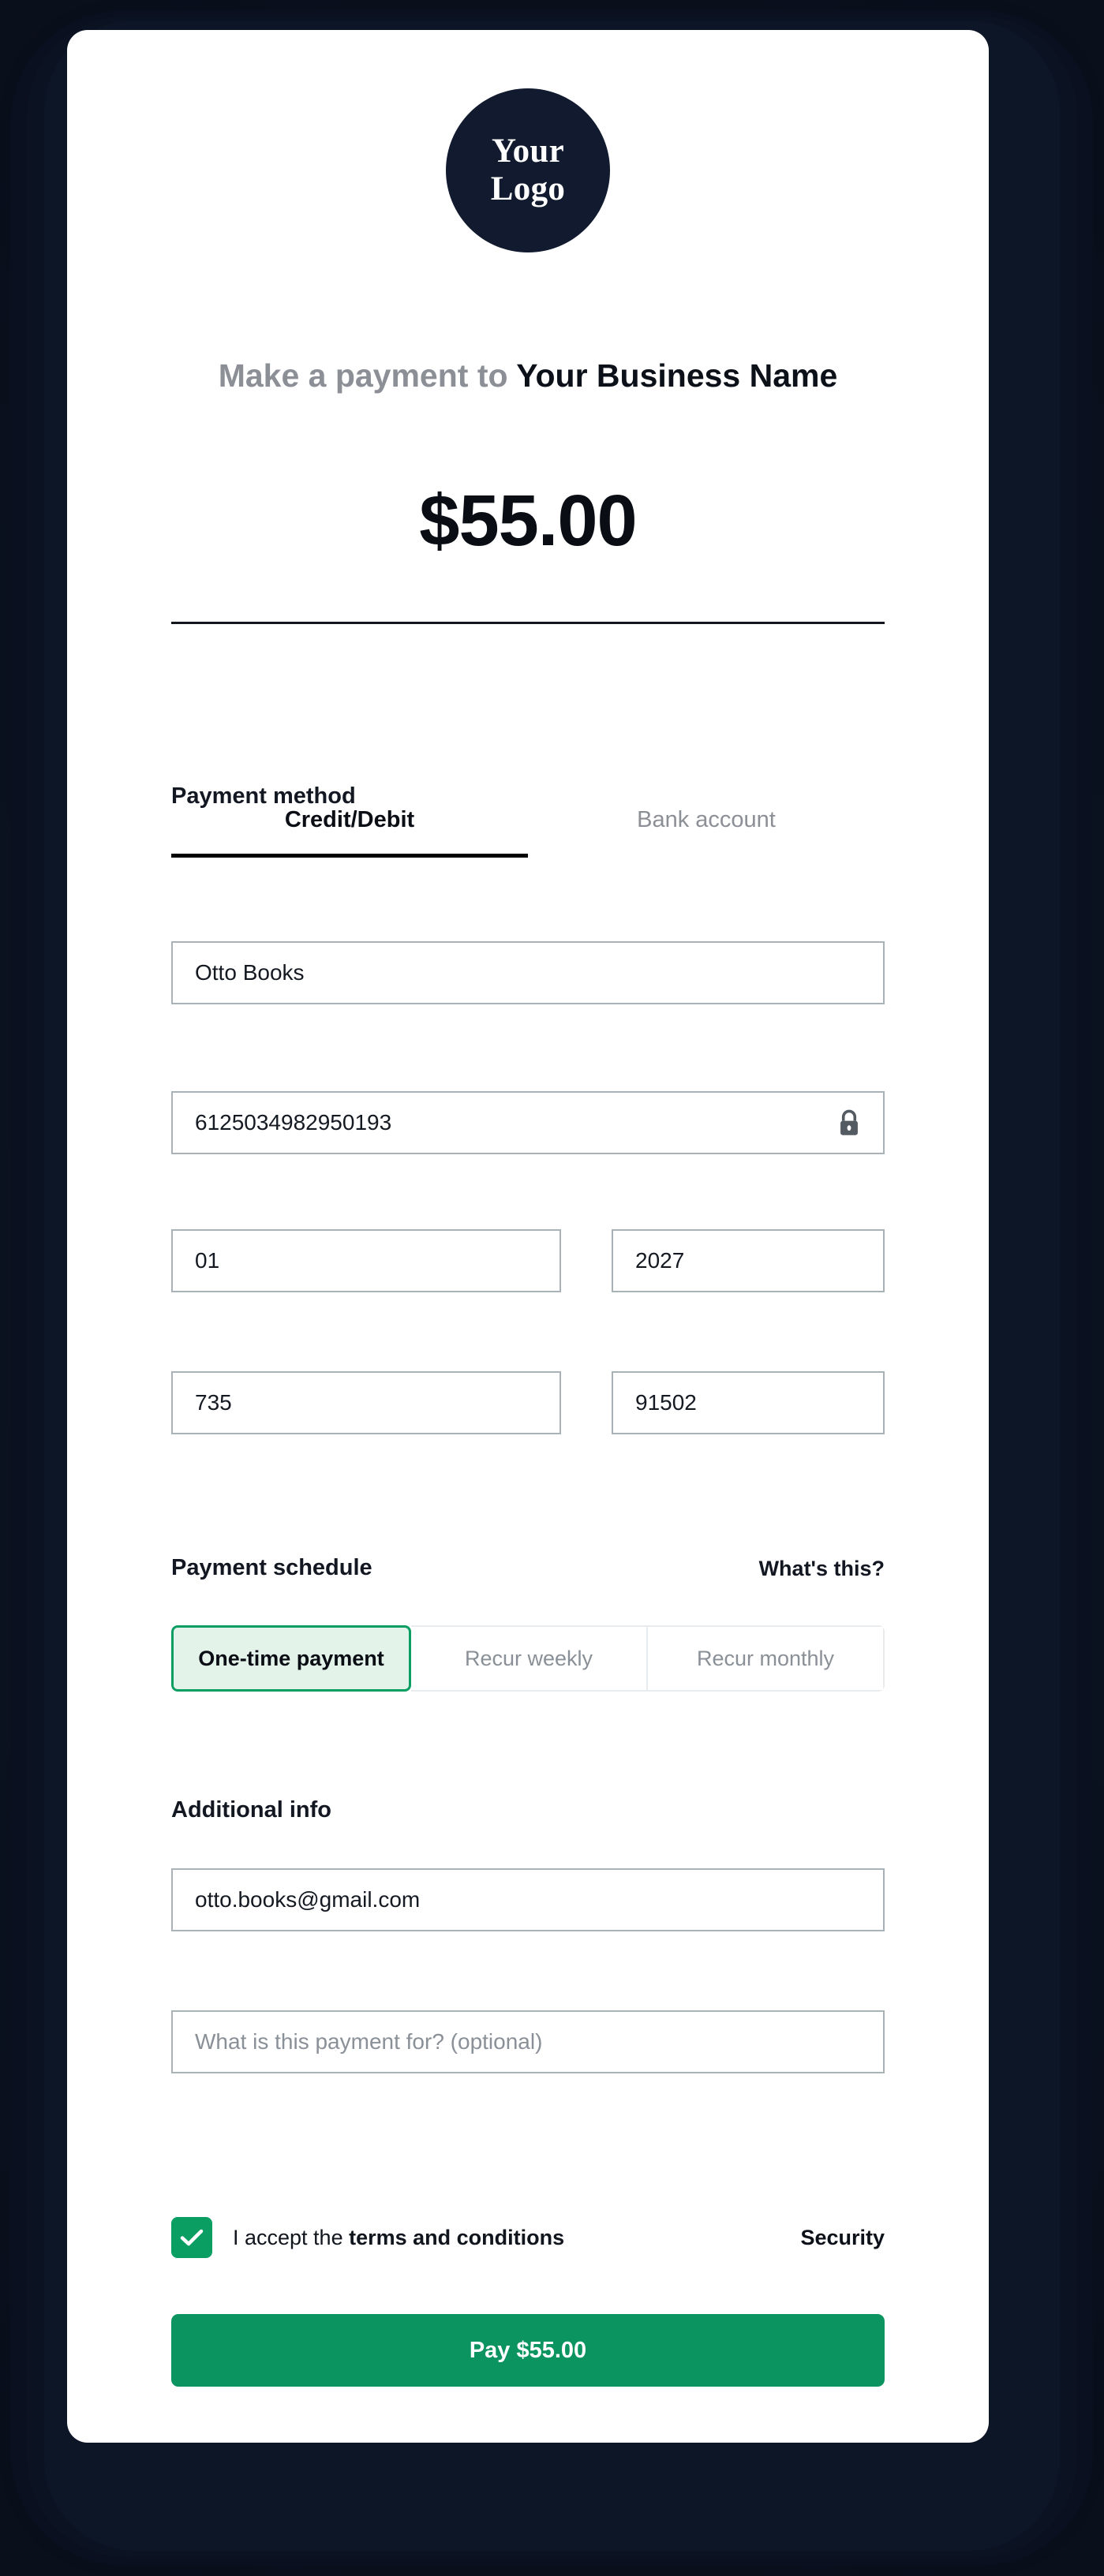 This screenshot has height=2576, width=1104. I want to click on pay-button: Pay $55.00, so click(528, 2350).